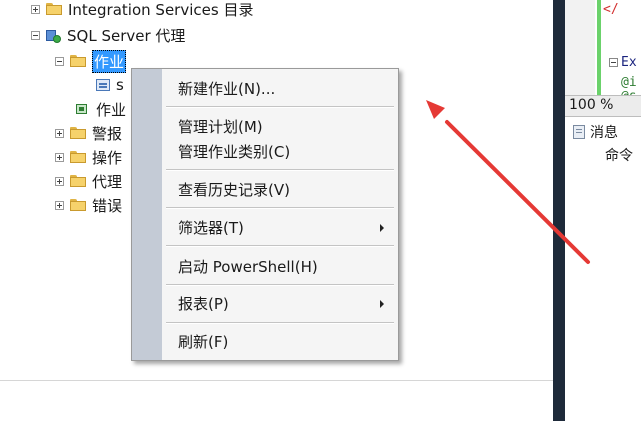  What do you see at coordinates (82, 109) in the screenshot?
I see `activity-monitor-icon` at bounding box center [82, 109].